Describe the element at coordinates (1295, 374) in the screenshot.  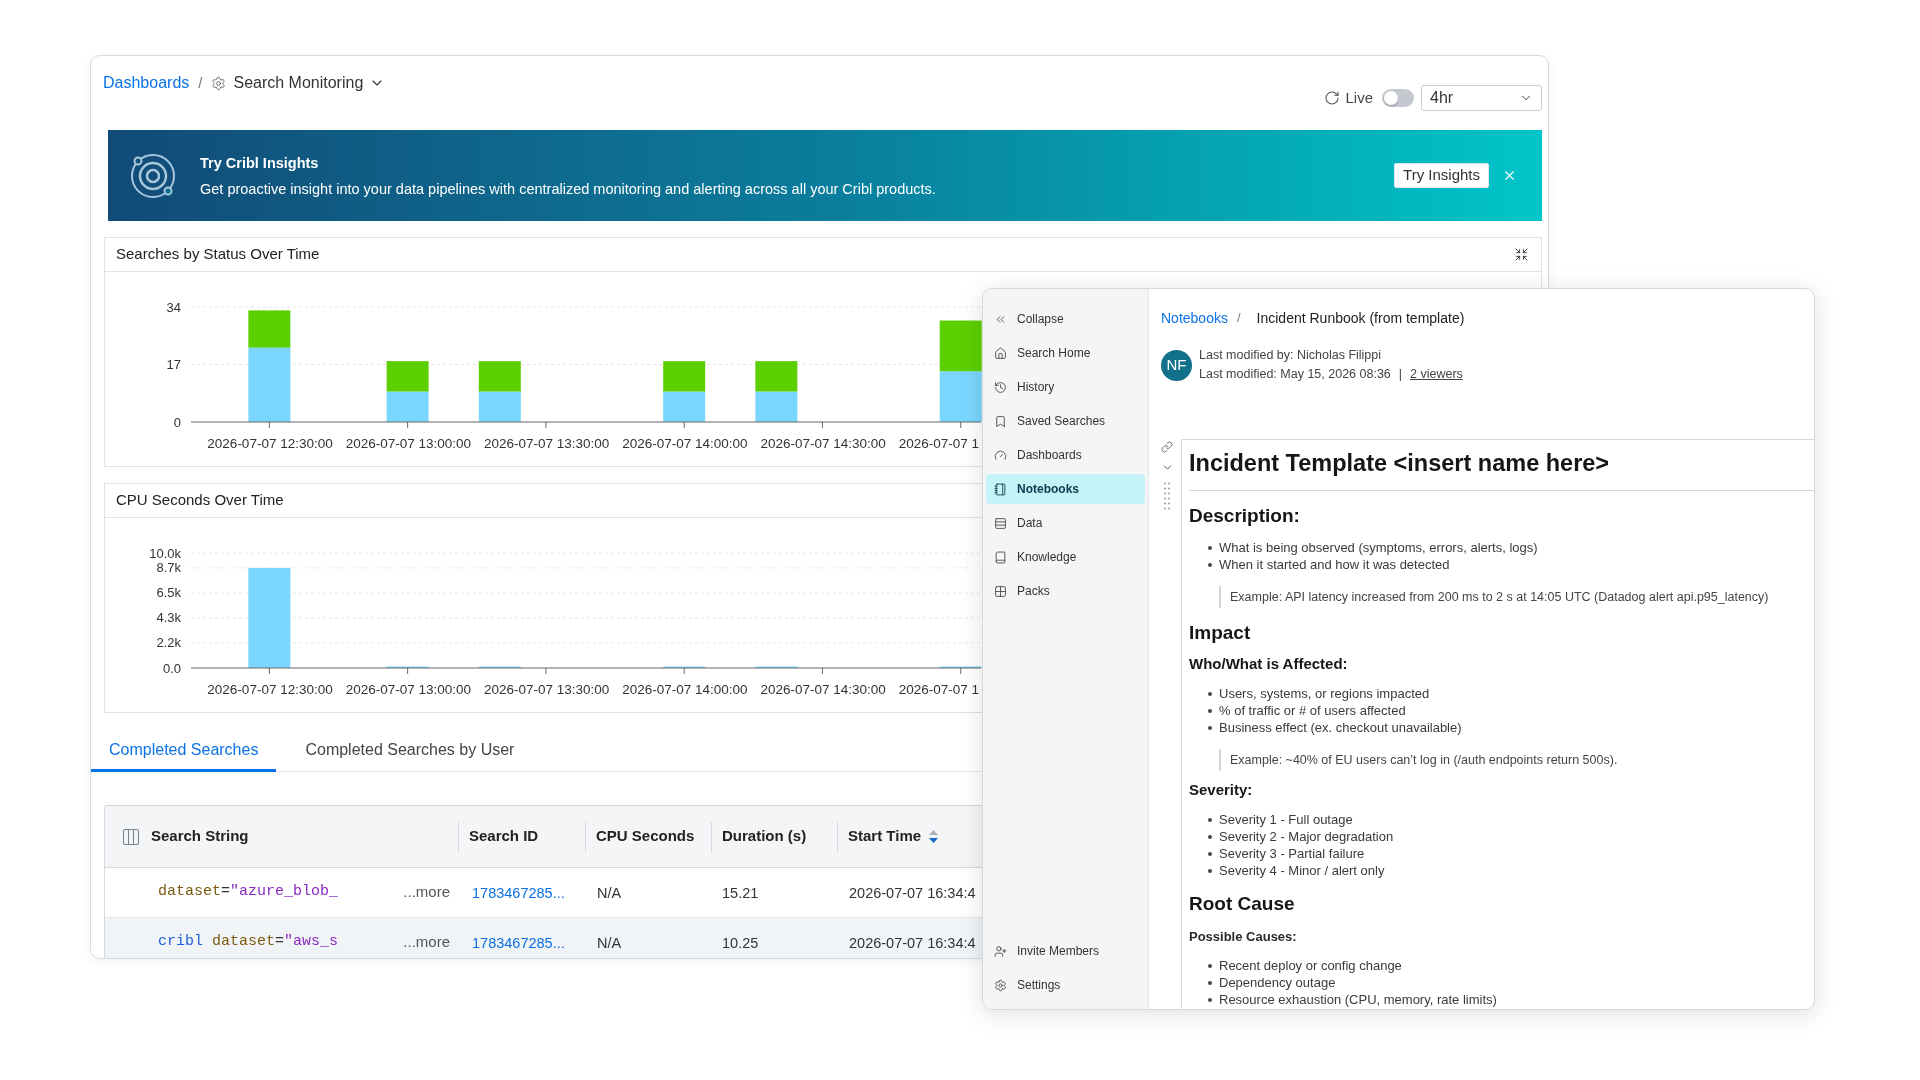
I see `modified-date-text: Last modified: May 15, 2026 08:36` at that location.